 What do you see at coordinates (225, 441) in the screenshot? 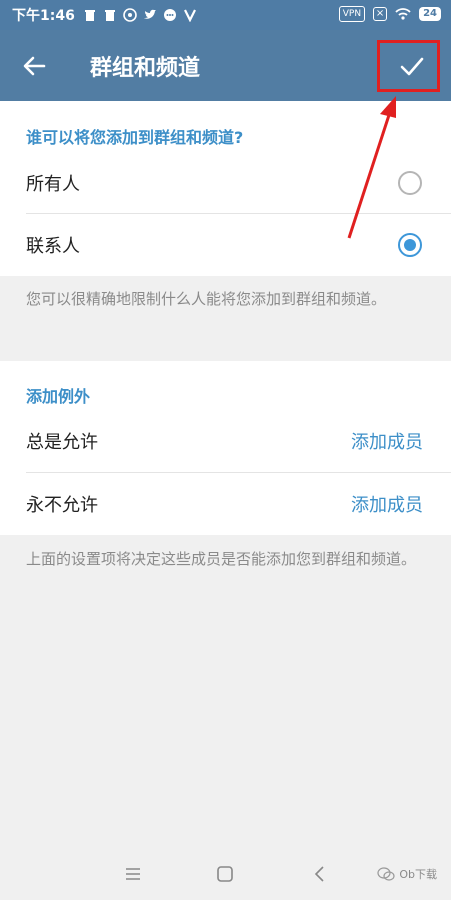
I see `always-allow-row: 总是允许 添加成员` at bounding box center [225, 441].